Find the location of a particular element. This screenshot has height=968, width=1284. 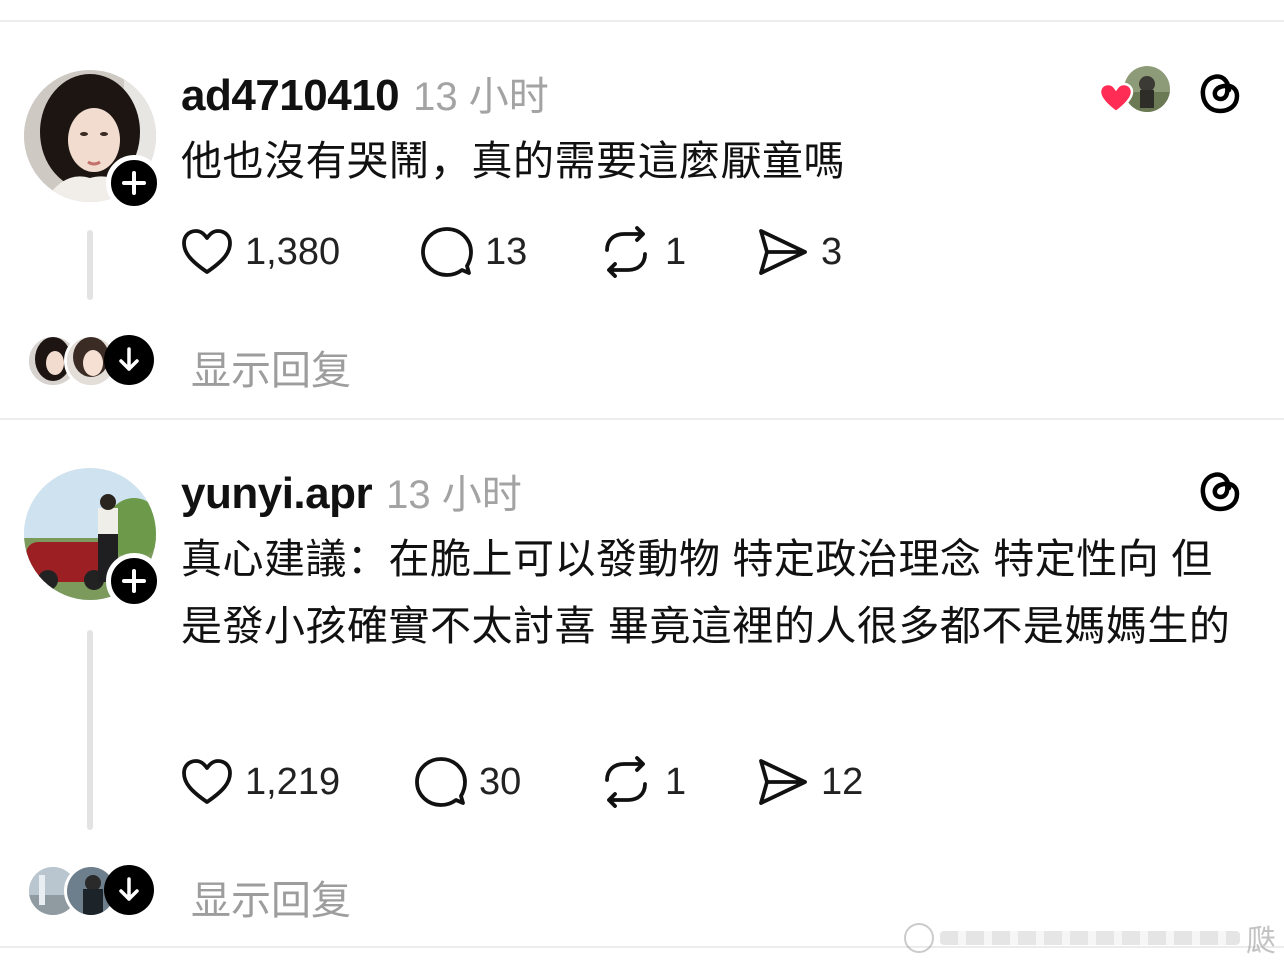

heart-badge-icon is located at coordinates (1116, 98).